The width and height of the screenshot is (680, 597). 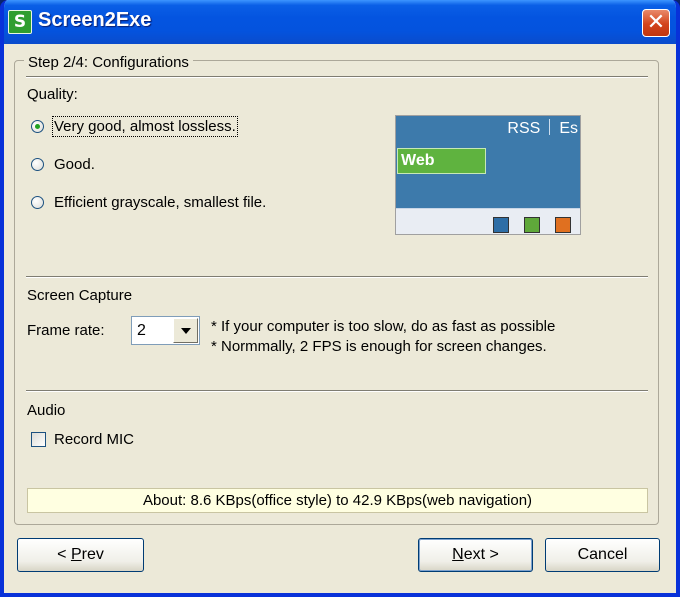 I want to click on quality-option-grayscale-label: Efficient grayscale, smallest file., so click(x=160, y=202).